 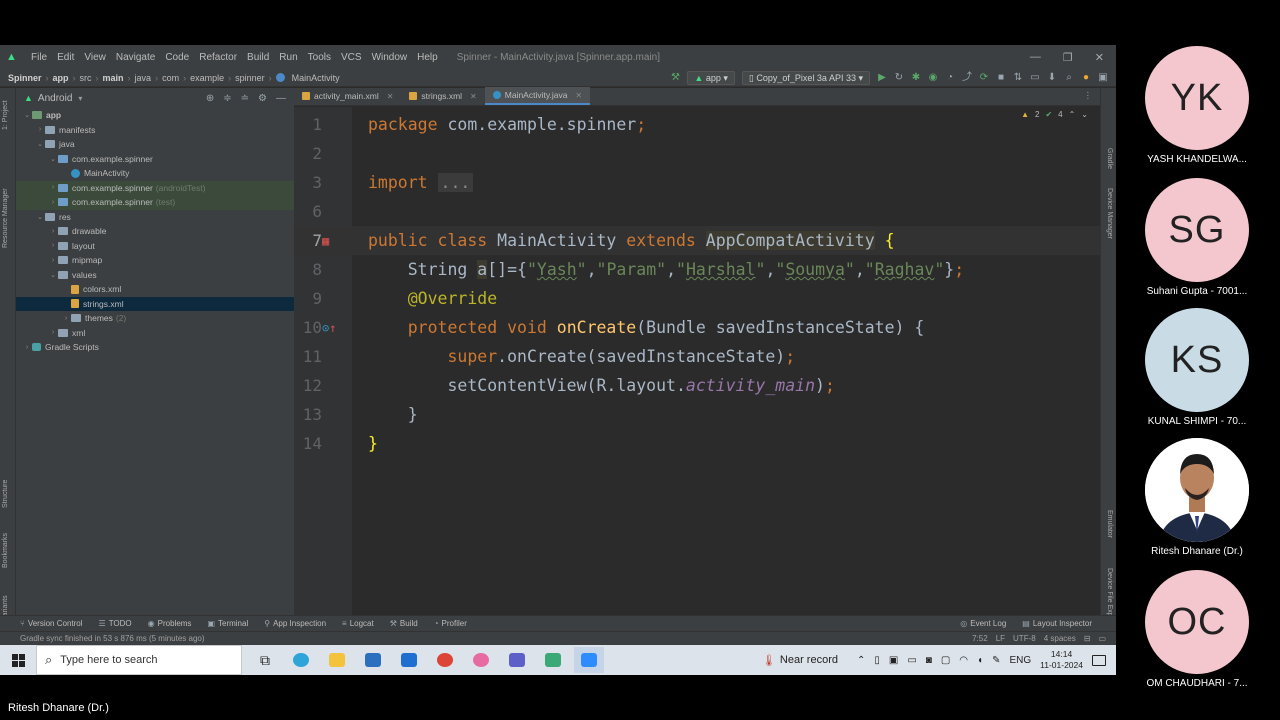 What do you see at coordinates (258, 57) in the screenshot?
I see `menu-build: Build` at bounding box center [258, 57].